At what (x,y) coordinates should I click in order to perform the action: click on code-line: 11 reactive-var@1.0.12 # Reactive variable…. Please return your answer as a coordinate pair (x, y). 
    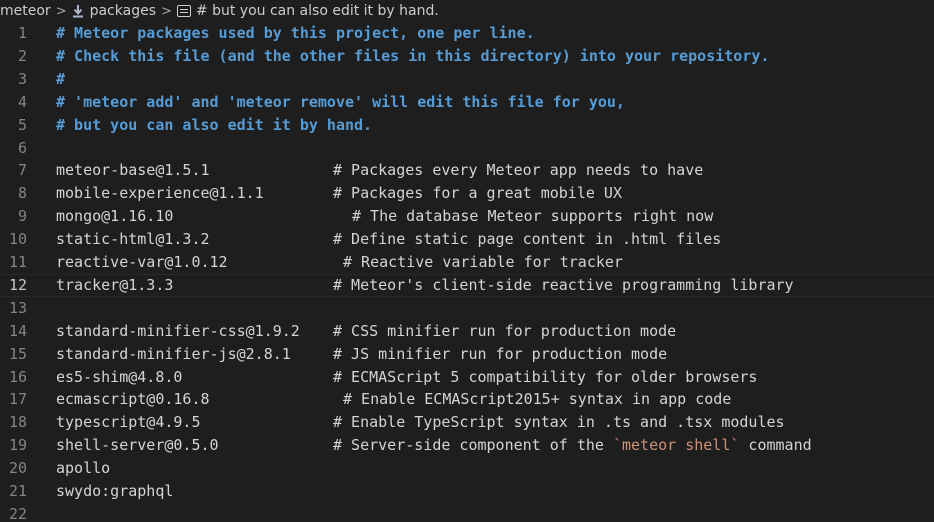
    Looking at the image, I should click on (467, 262).